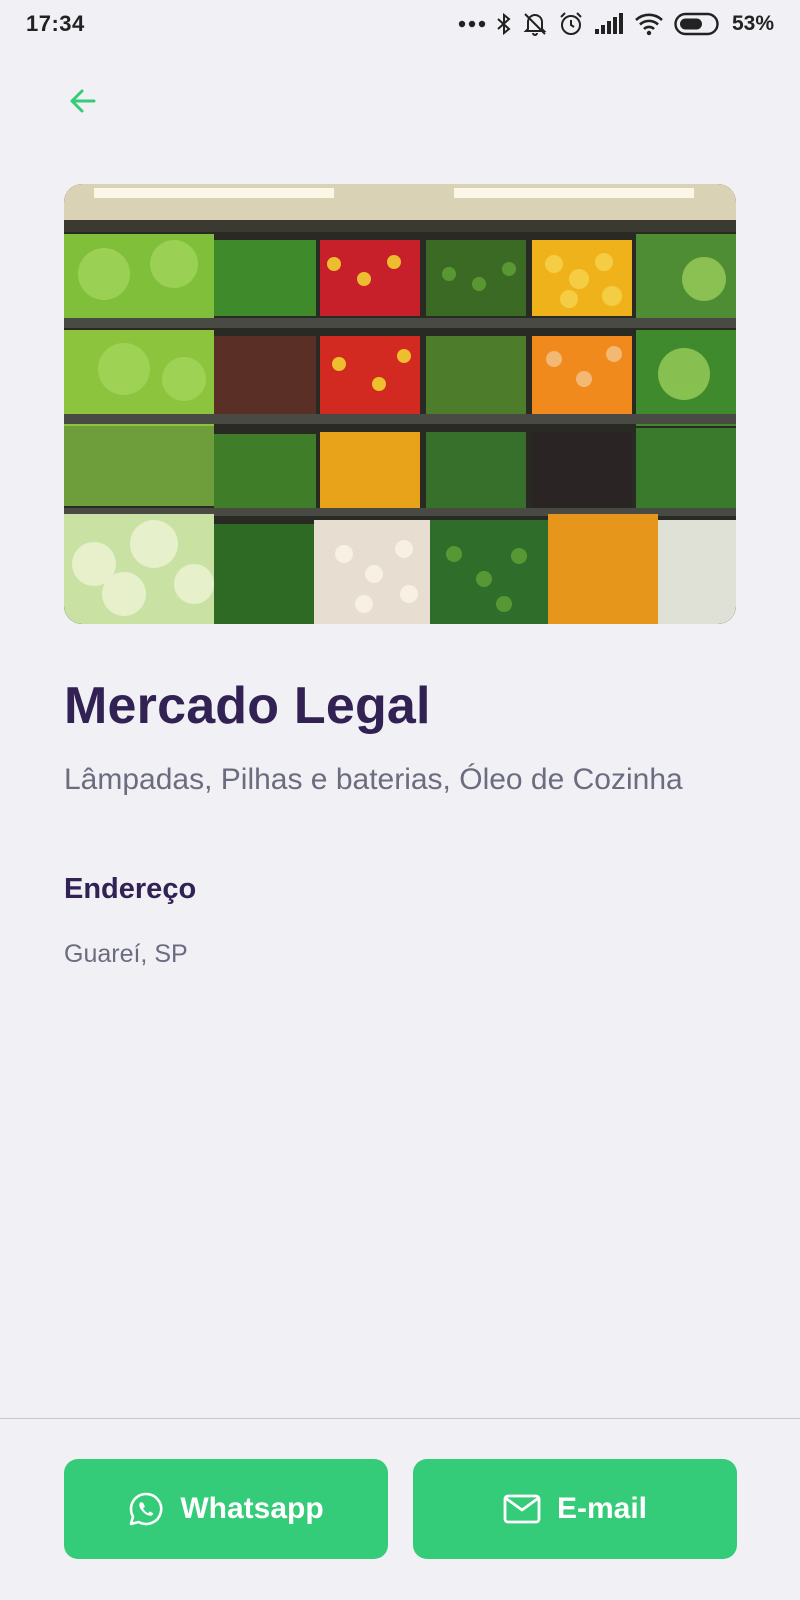  Describe the element at coordinates (752, 23) in the screenshot. I see `battery-percent: 53%` at that location.